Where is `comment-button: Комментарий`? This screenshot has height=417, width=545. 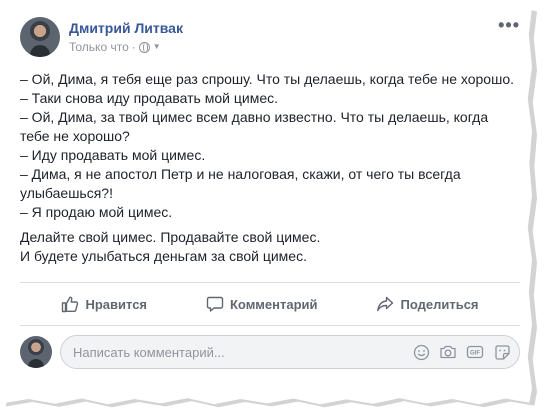
comment-button: Комментарий is located at coordinates (262, 304).